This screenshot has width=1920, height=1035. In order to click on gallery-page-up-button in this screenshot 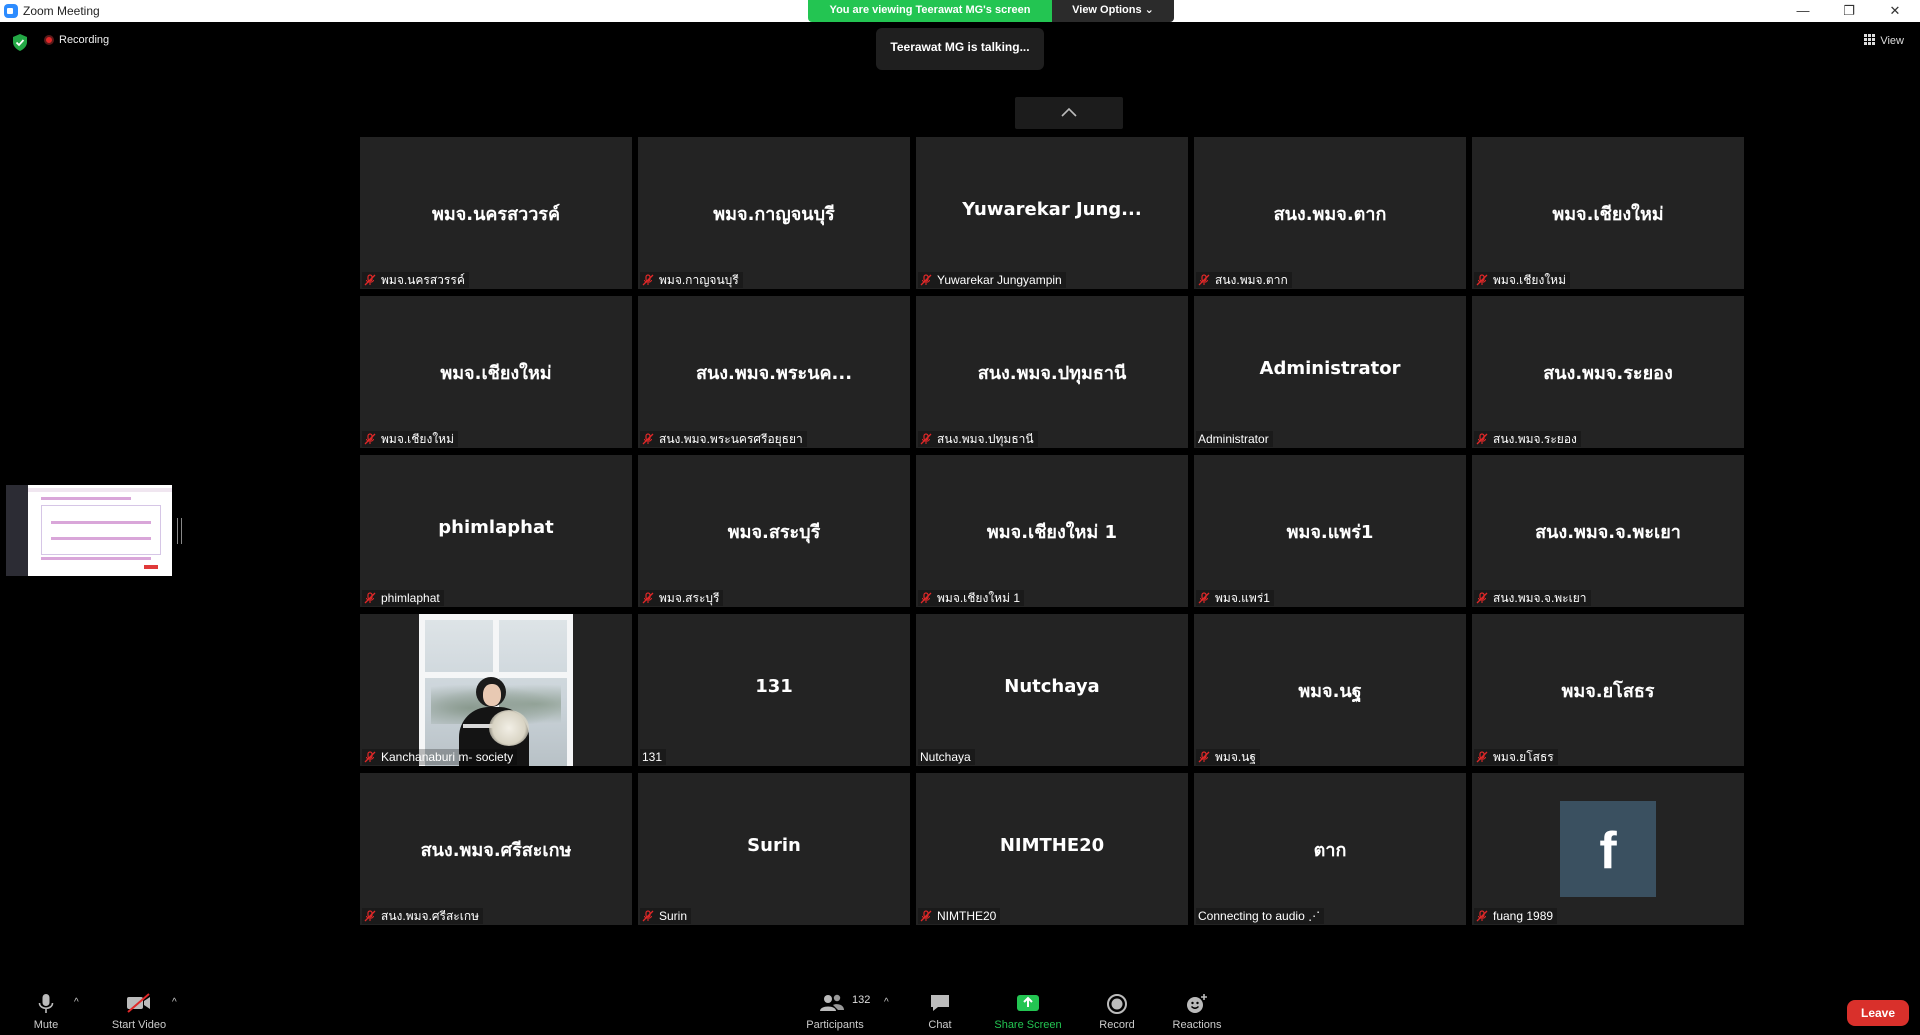, I will do `click(1069, 113)`.